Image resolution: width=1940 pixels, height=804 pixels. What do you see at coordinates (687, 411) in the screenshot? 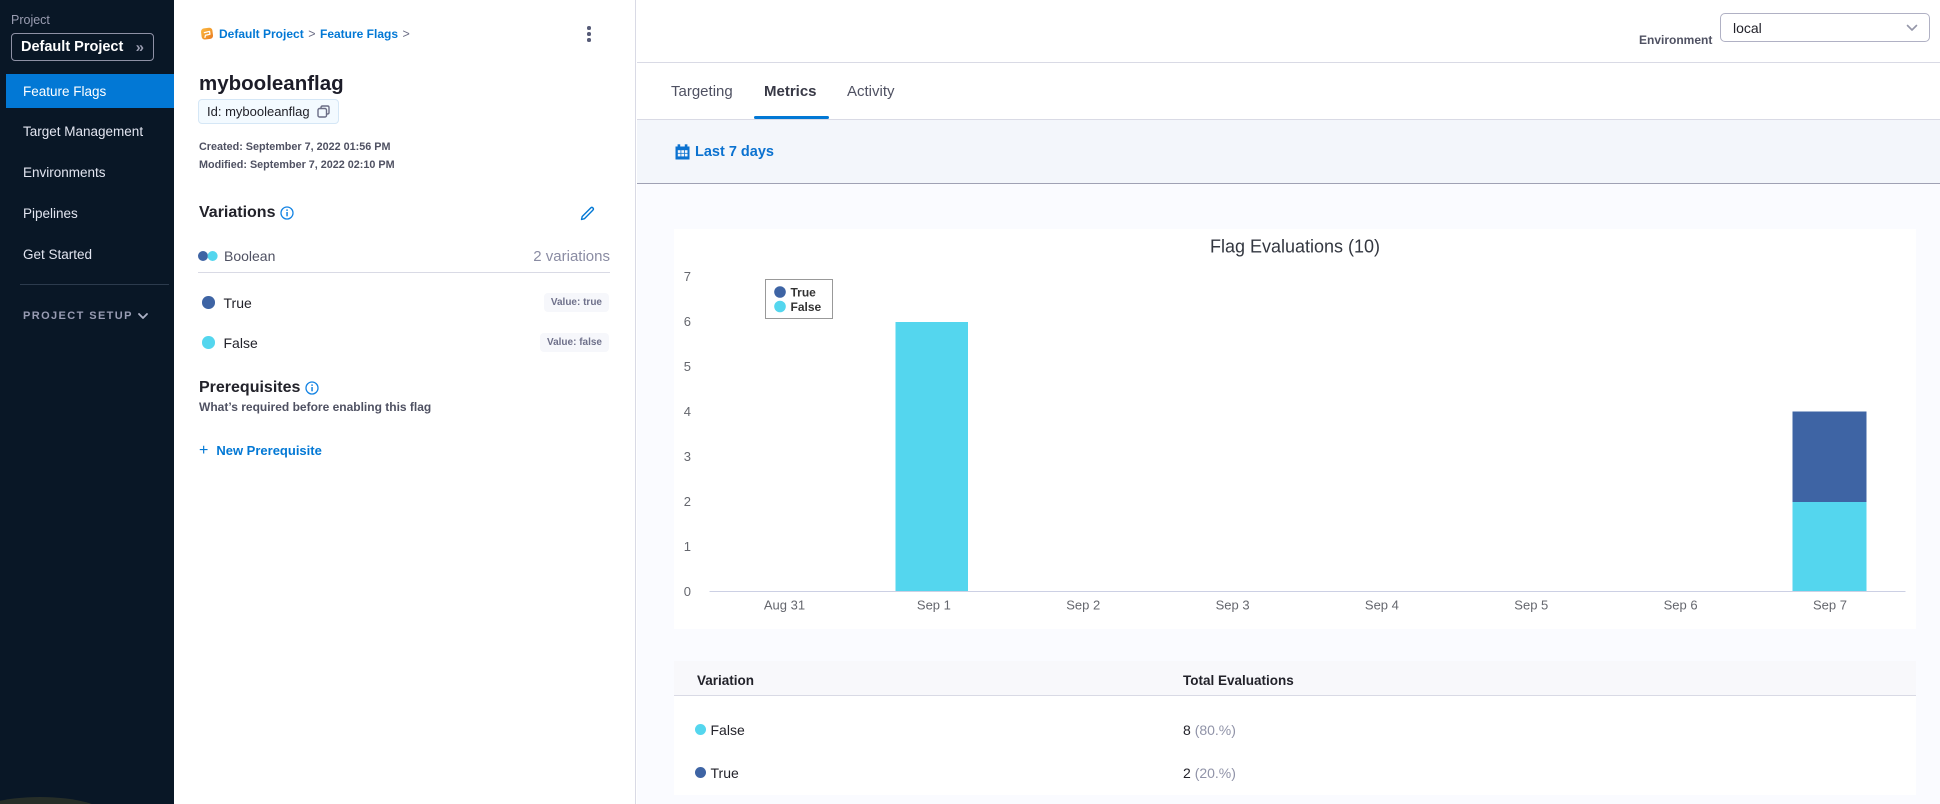
I see `svg-text: 4` at bounding box center [687, 411].